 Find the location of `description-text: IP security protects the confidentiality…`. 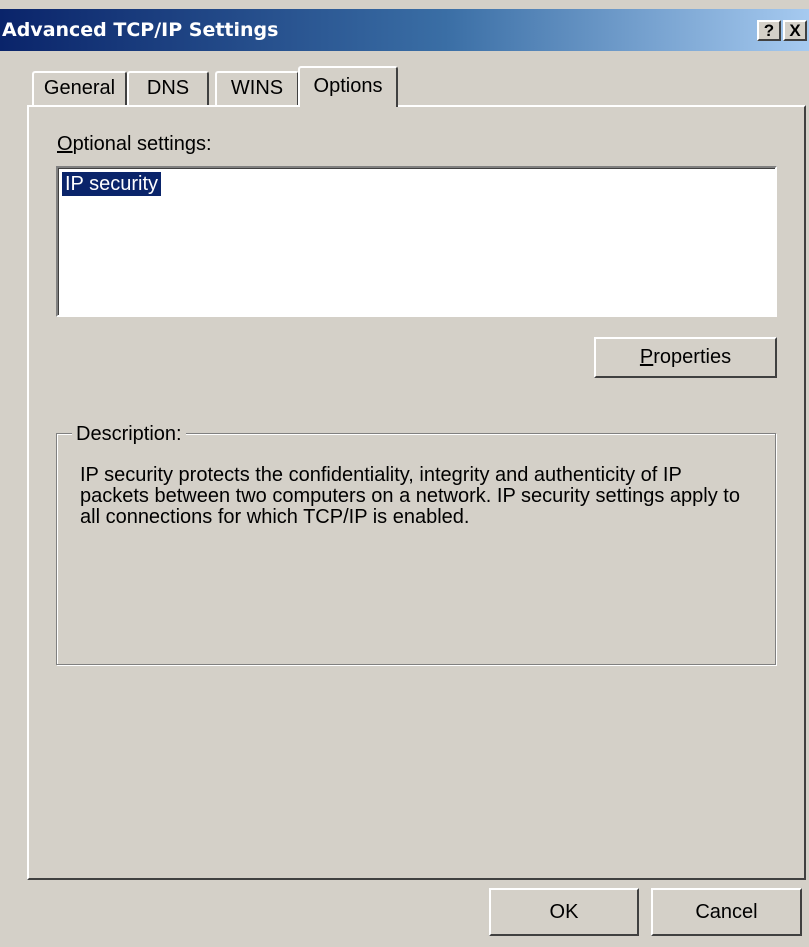

description-text: IP security protects the confidentiality… is located at coordinates (410, 496).